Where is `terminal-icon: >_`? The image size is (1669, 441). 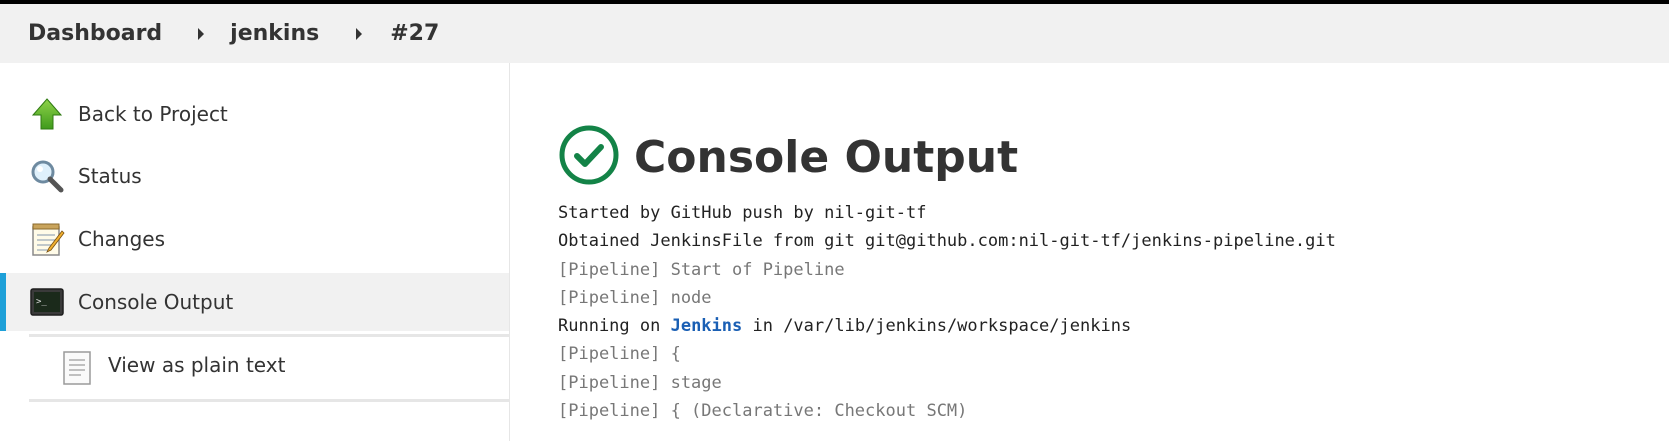
terminal-icon: >_ is located at coordinates (47, 302).